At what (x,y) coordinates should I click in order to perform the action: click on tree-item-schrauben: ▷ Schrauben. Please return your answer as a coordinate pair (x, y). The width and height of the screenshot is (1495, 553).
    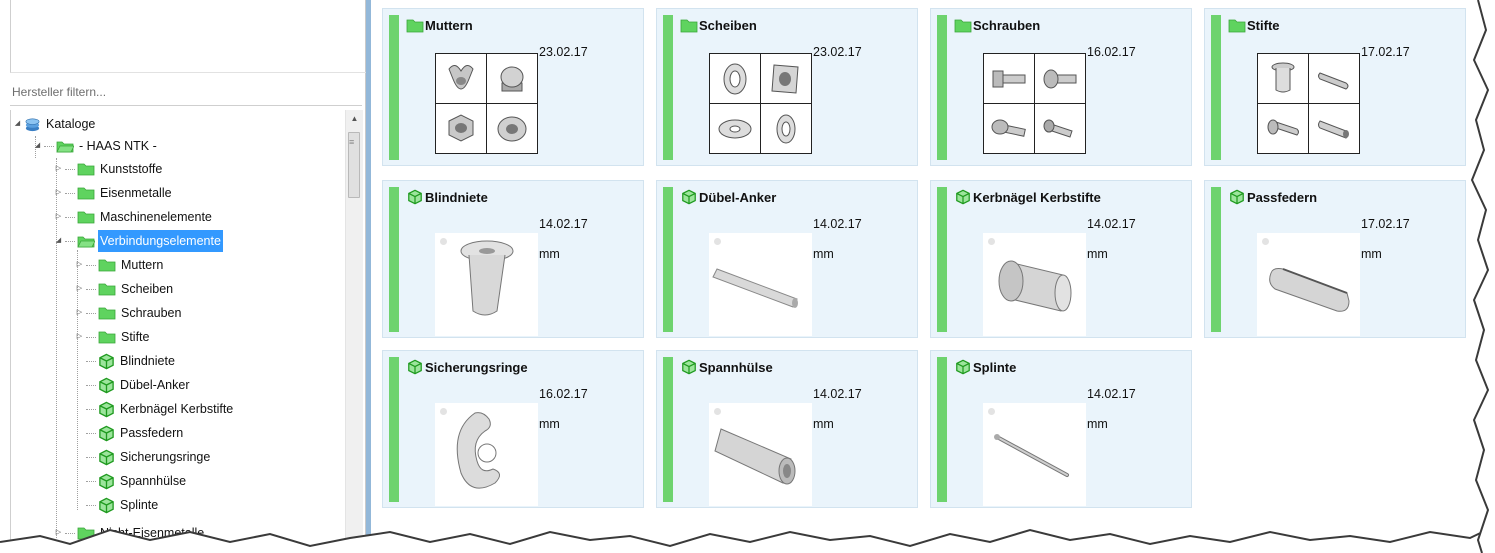
    Looking at the image, I should click on (129, 313).